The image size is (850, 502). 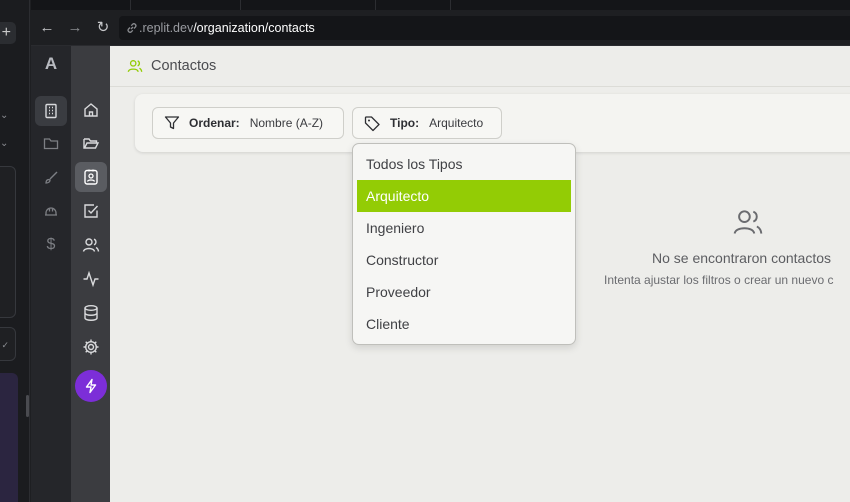 What do you see at coordinates (51, 211) in the screenshot?
I see `hard-hat-icon` at bounding box center [51, 211].